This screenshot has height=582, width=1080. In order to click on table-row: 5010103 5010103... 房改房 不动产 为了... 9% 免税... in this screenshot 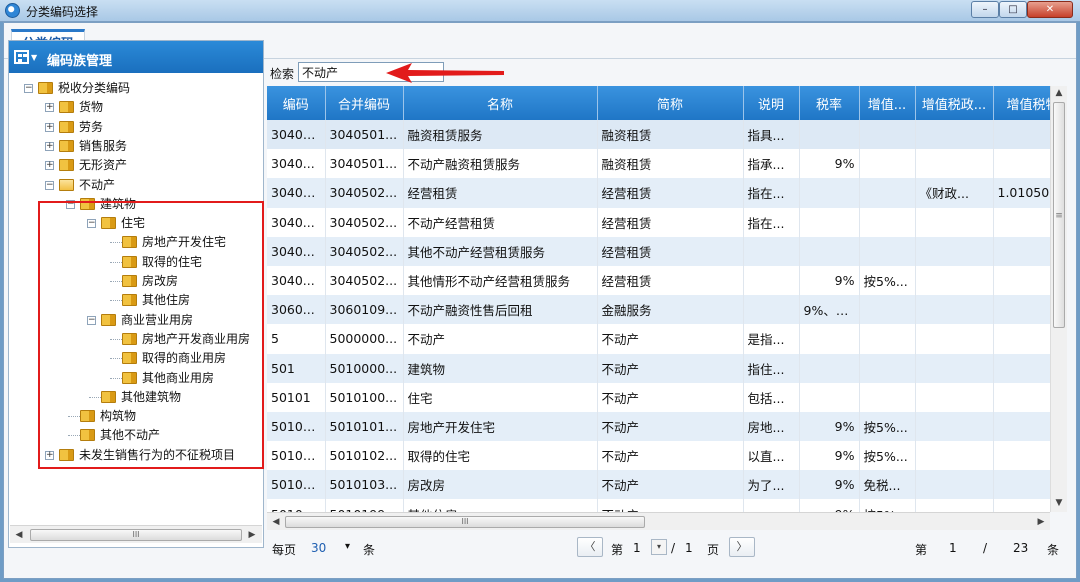, I will do `click(658, 485)`.